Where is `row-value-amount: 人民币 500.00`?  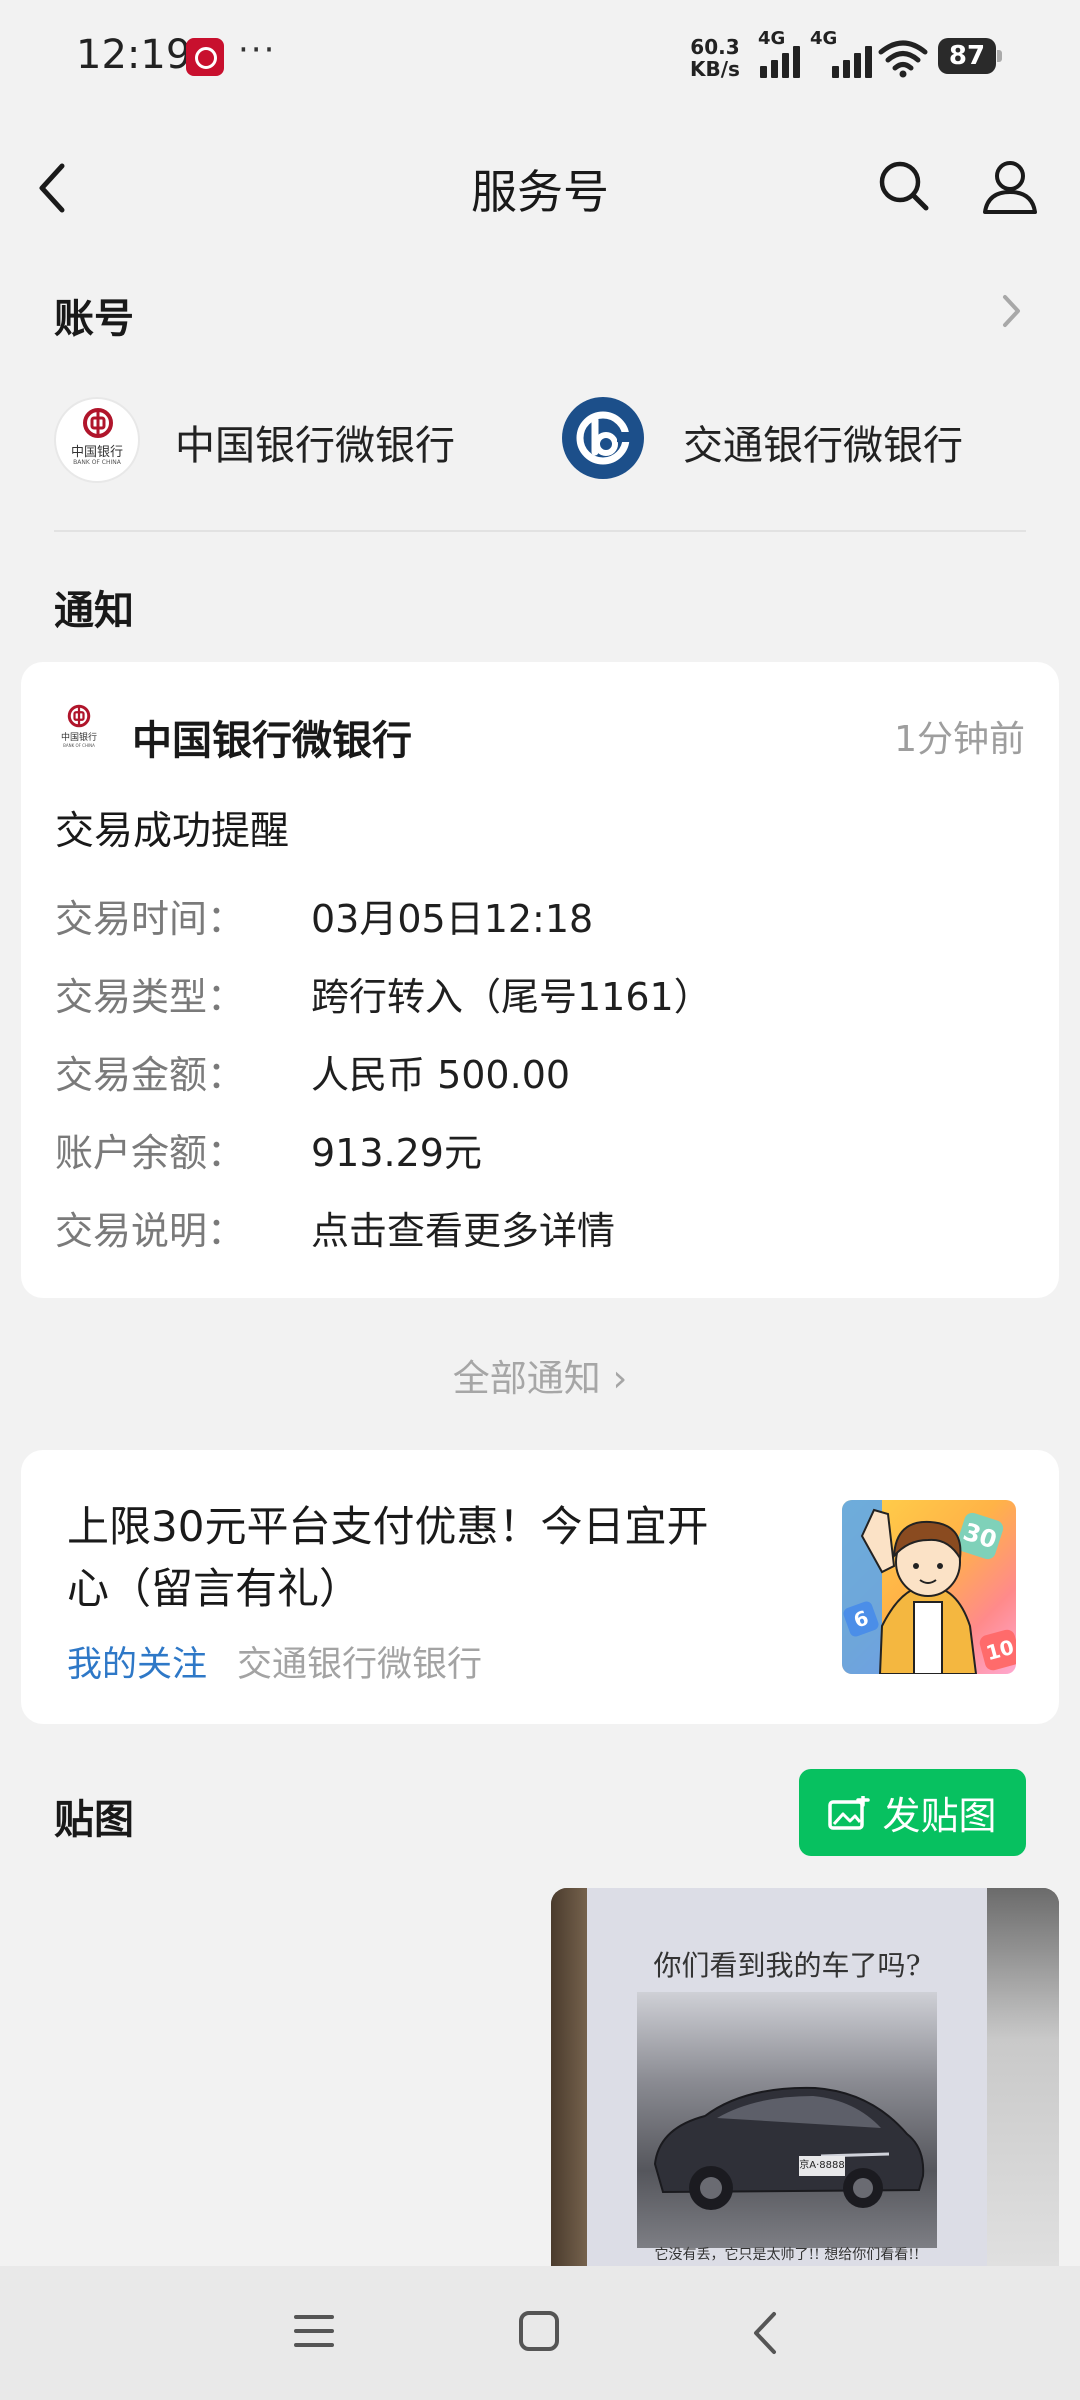 row-value-amount: 人民币 500.00 is located at coordinates (441, 1075).